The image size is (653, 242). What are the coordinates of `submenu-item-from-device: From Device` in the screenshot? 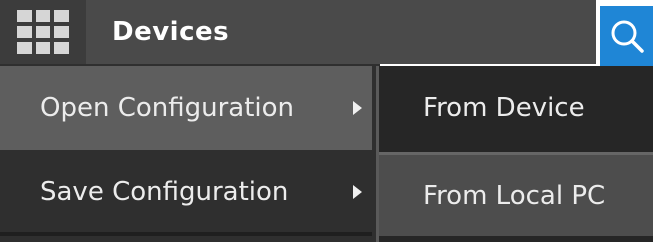 It's located at (516, 108).